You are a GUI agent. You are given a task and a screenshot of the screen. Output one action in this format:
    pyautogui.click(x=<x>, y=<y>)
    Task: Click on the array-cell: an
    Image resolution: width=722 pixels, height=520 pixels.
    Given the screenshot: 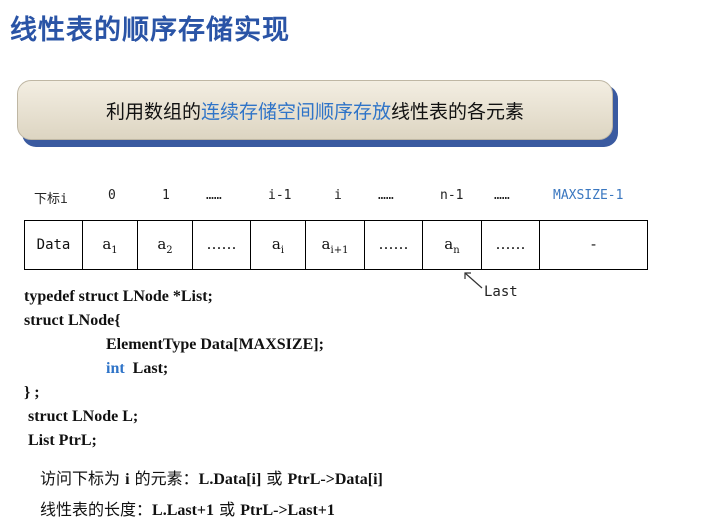 What is the action you would take?
    pyautogui.click(x=452, y=245)
    